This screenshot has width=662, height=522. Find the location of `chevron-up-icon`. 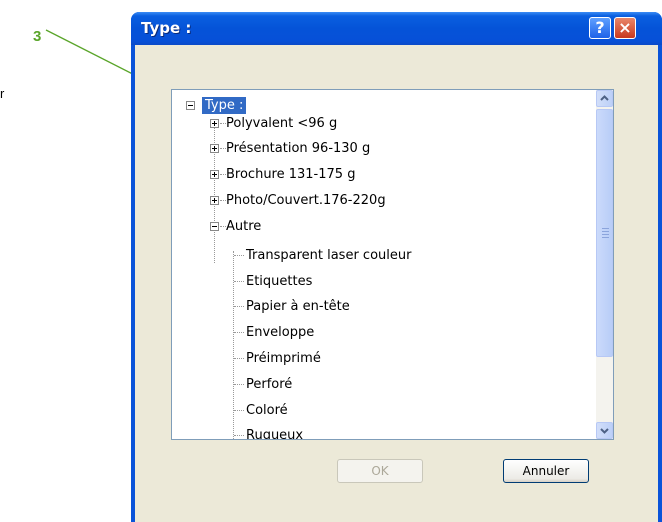

chevron-up-icon is located at coordinates (604, 98).